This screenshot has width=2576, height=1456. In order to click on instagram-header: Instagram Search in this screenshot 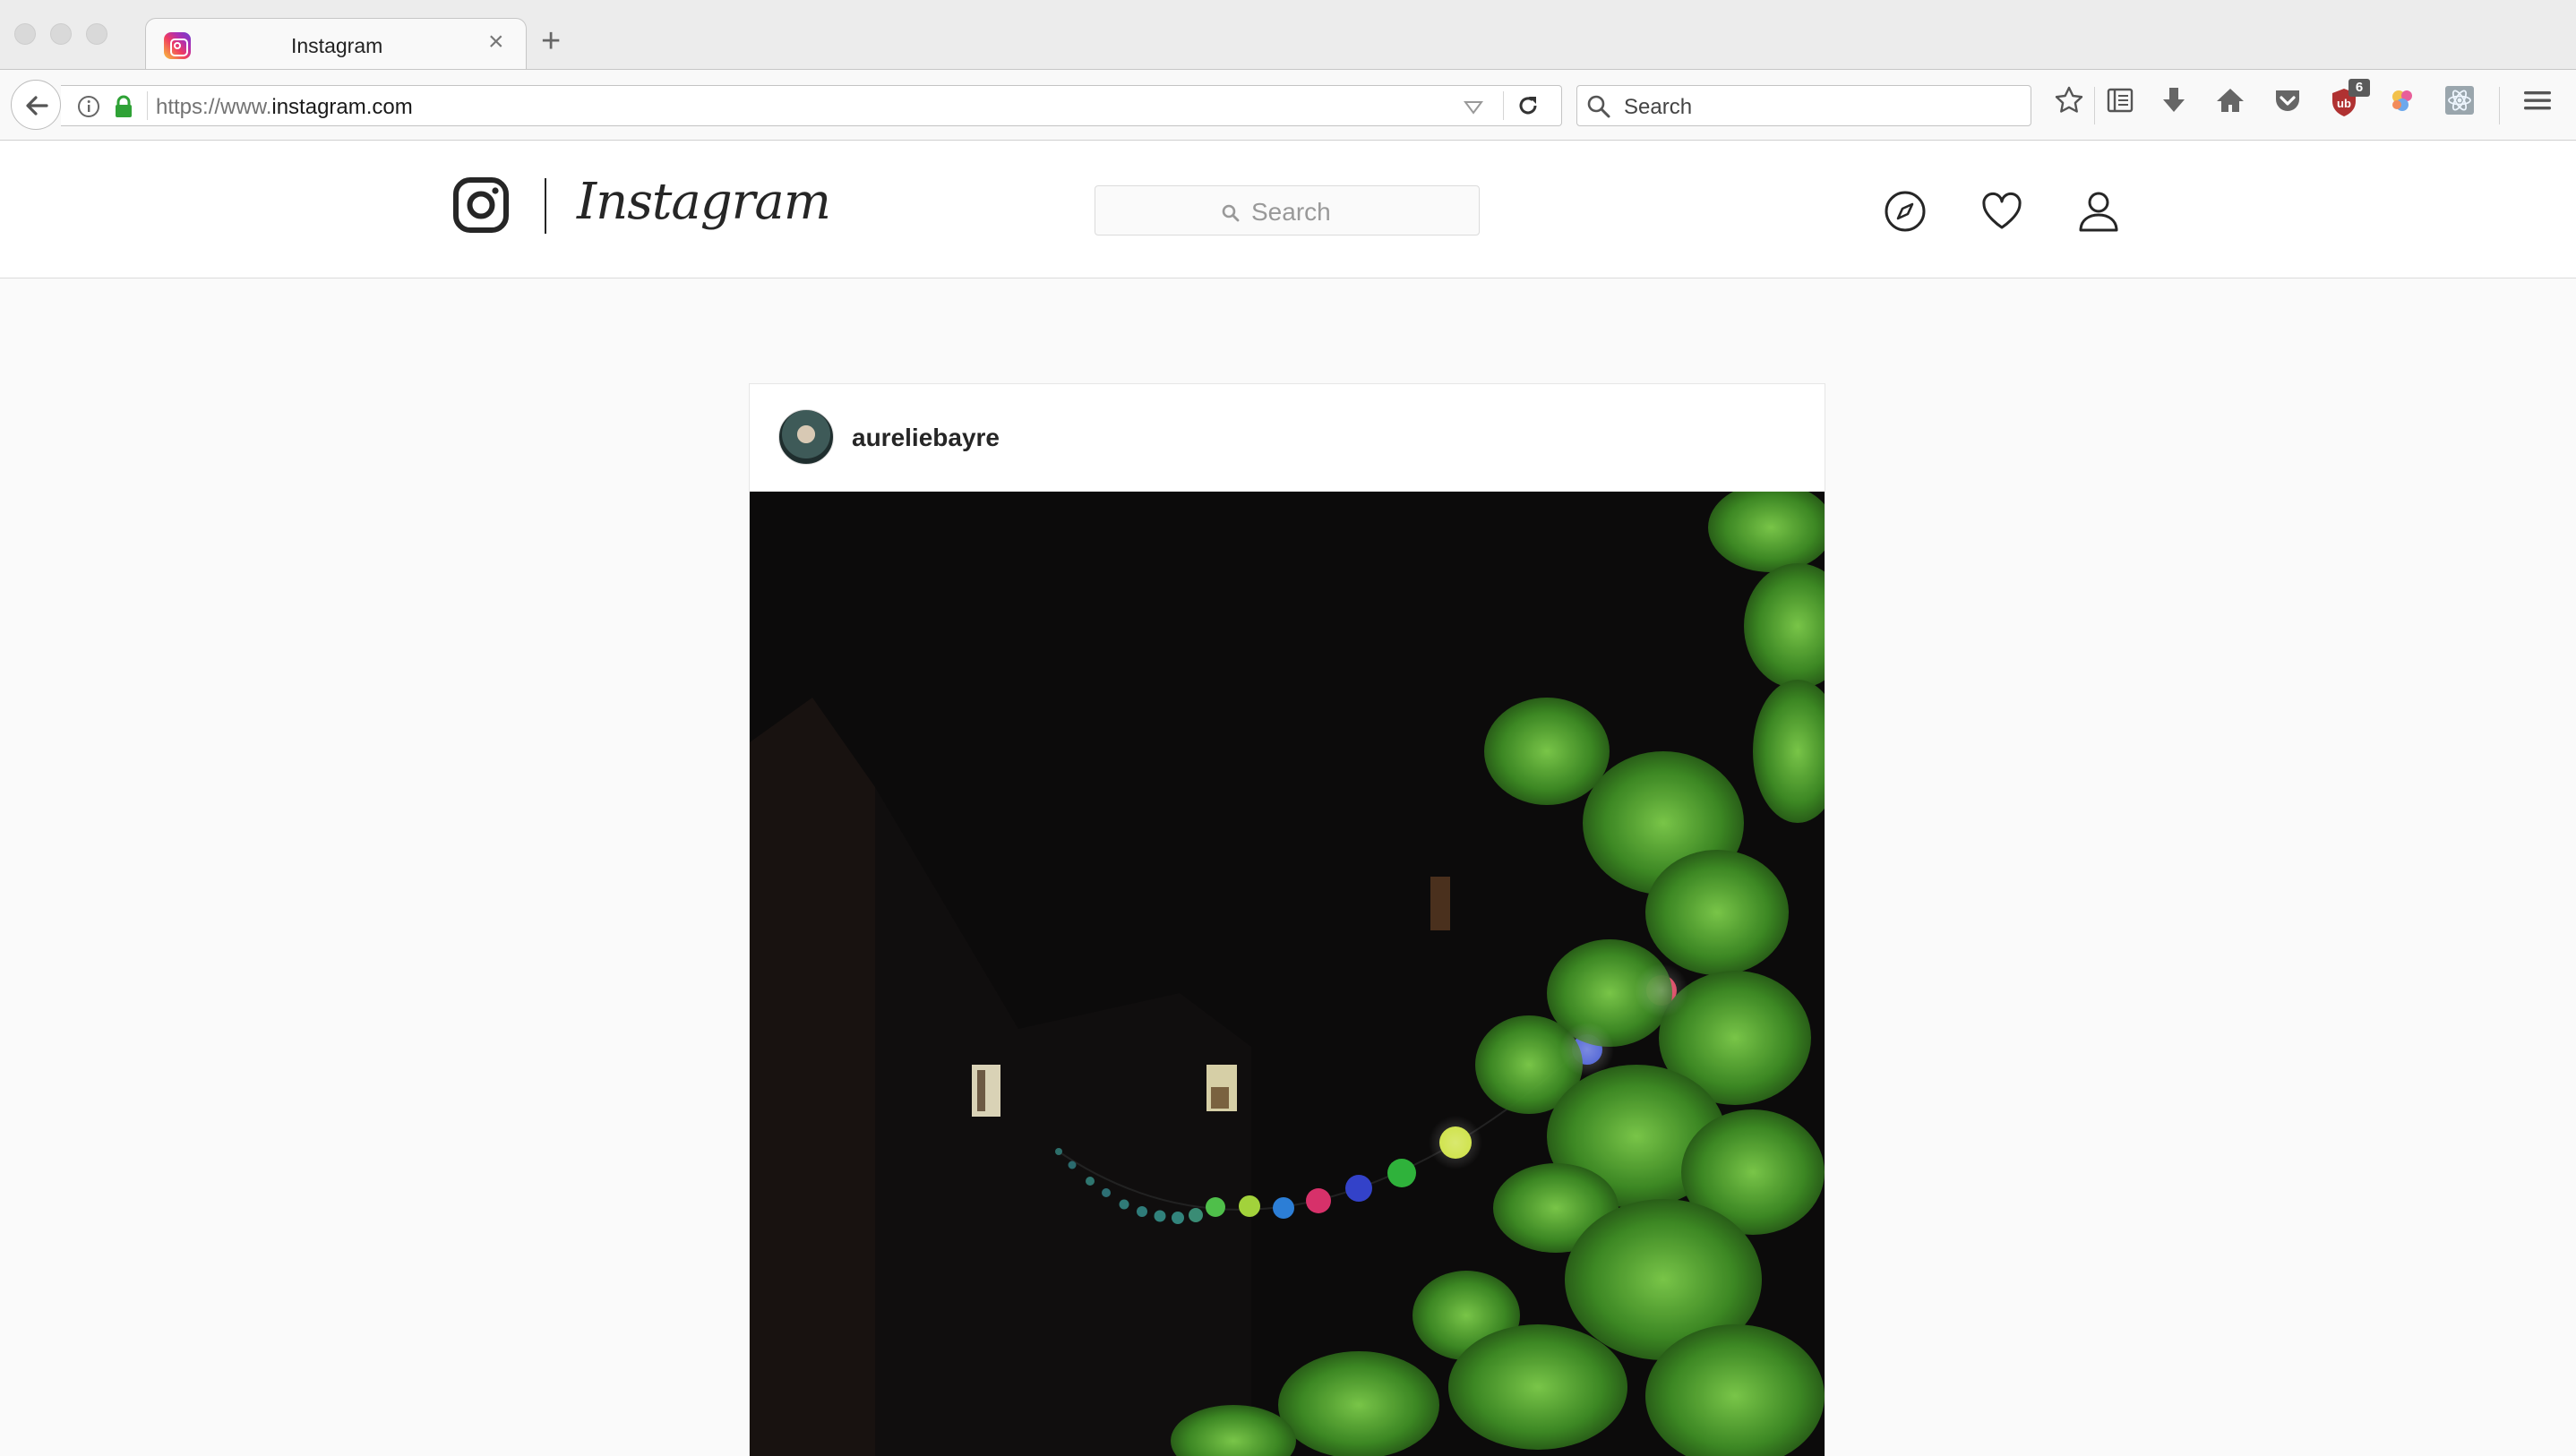, I will do `click(1288, 209)`.